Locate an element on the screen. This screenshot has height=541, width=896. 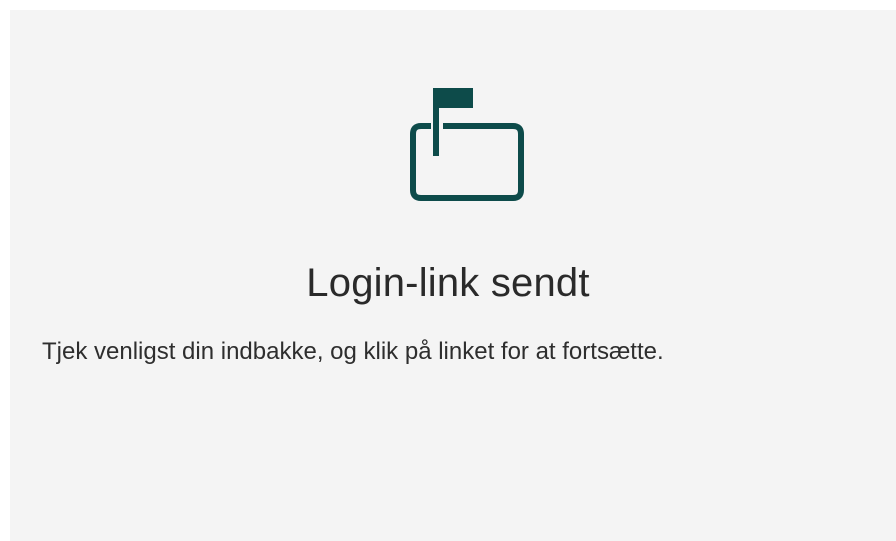
mailbox-flag-icon is located at coordinates (468, 145).